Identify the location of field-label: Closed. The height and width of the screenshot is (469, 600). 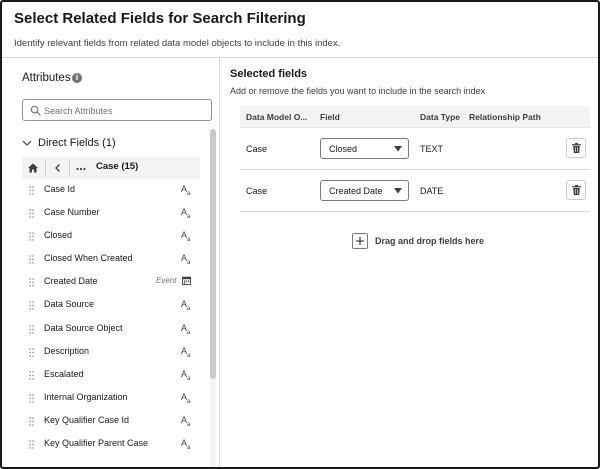
(58, 235).